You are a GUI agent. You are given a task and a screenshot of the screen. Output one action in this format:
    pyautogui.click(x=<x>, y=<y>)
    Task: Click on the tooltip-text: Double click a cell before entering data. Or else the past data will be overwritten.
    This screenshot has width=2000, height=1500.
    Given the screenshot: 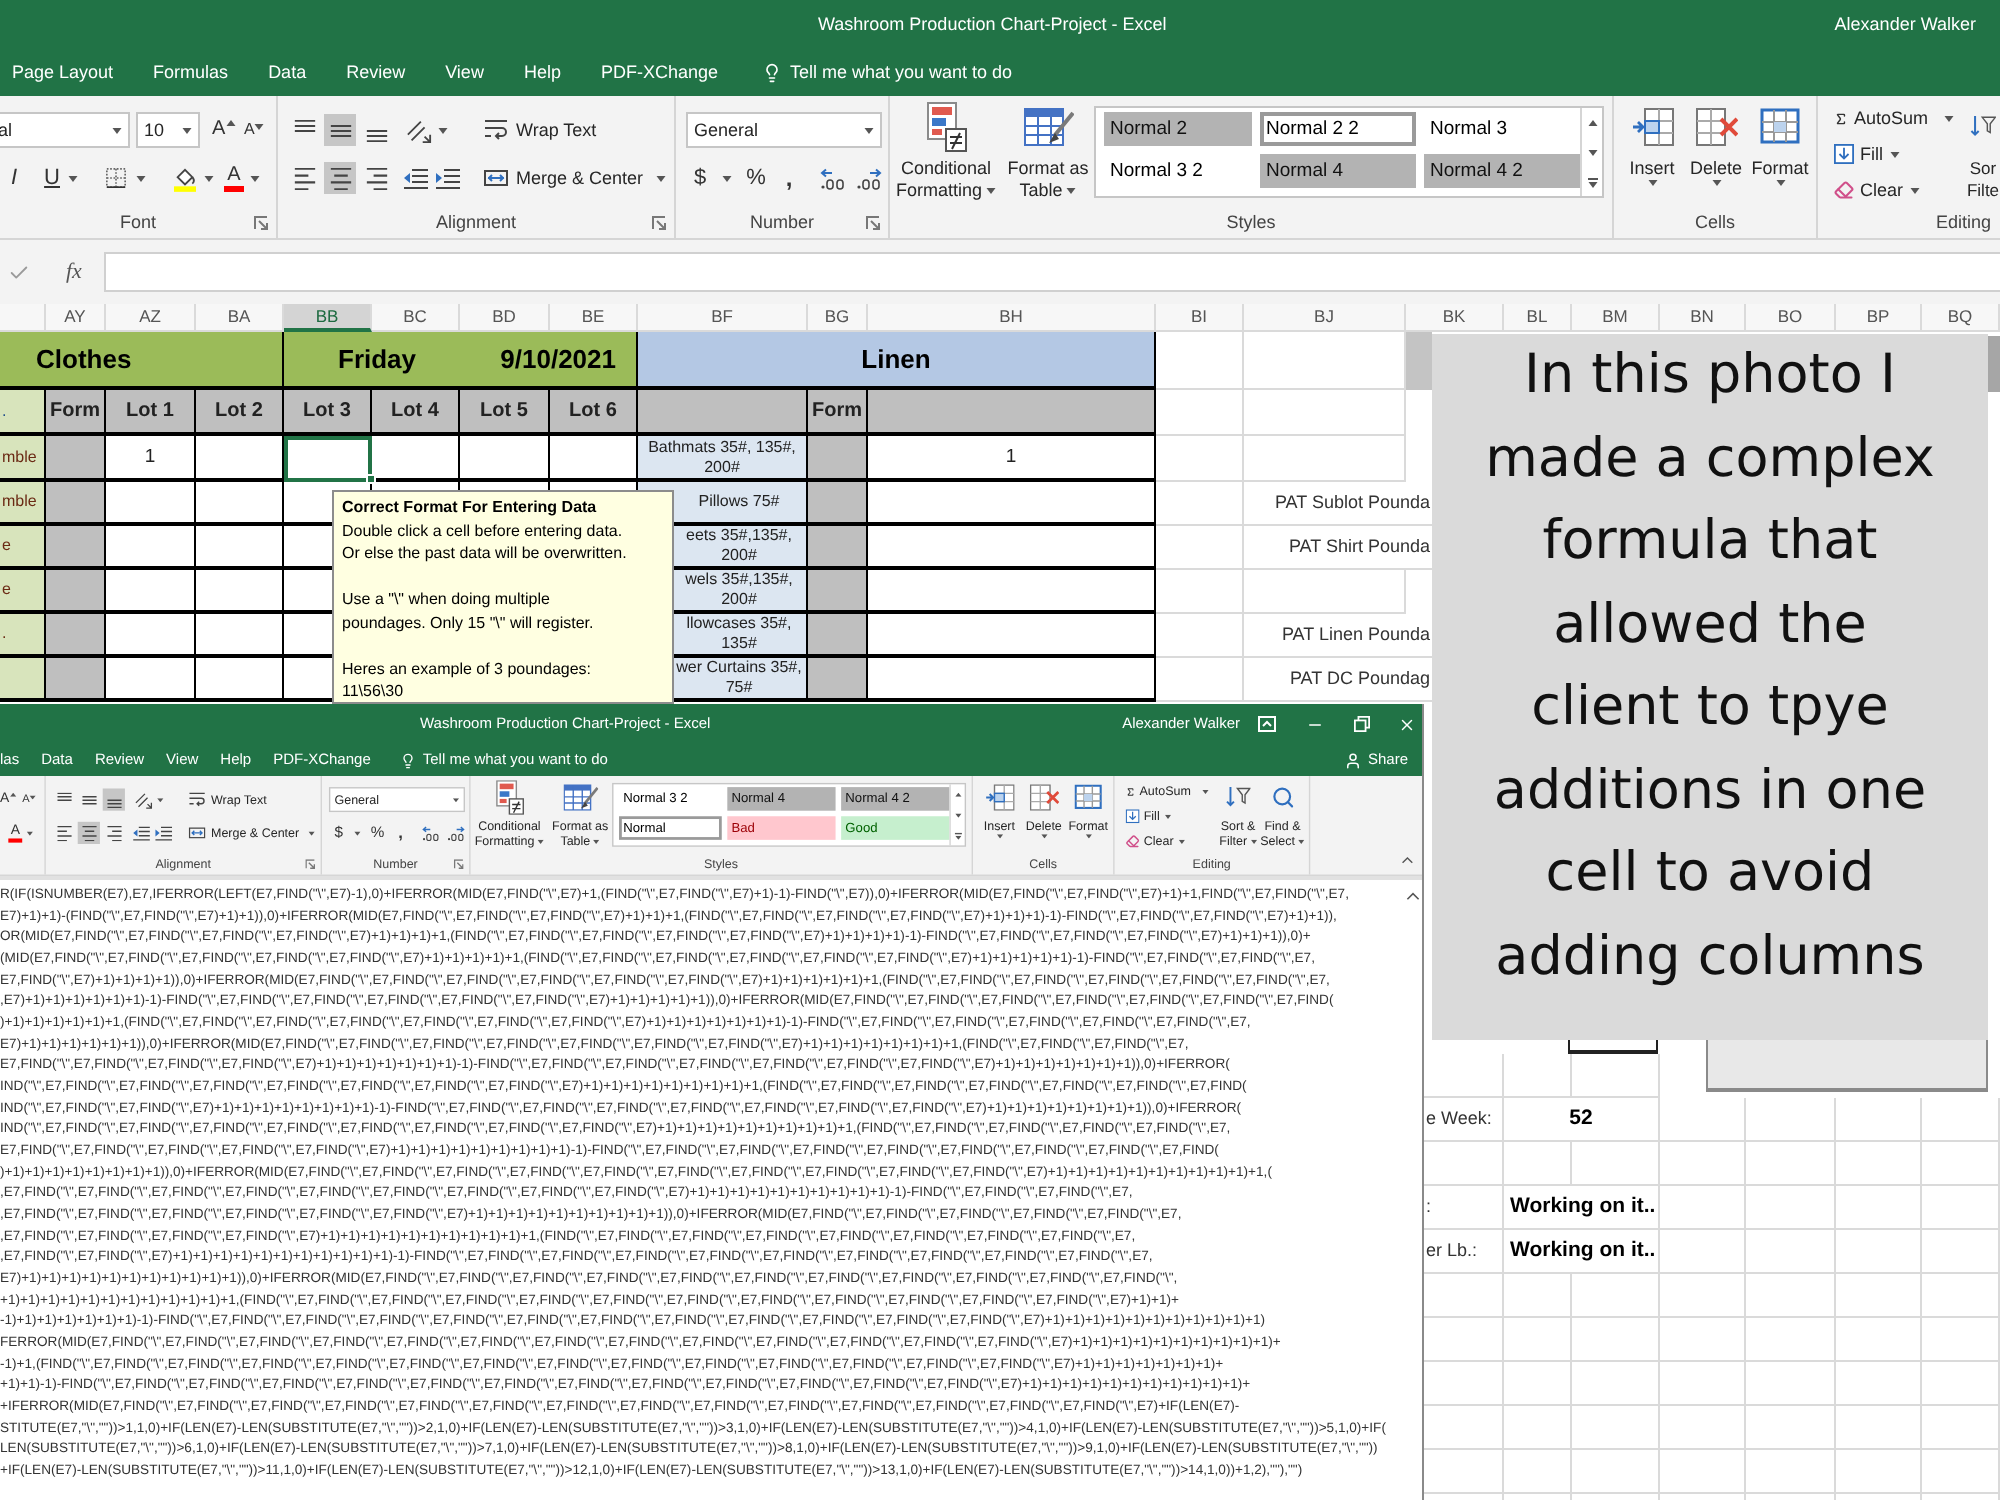 What is the action you would take?
    pyautogui.click(x=485, y=542)
    